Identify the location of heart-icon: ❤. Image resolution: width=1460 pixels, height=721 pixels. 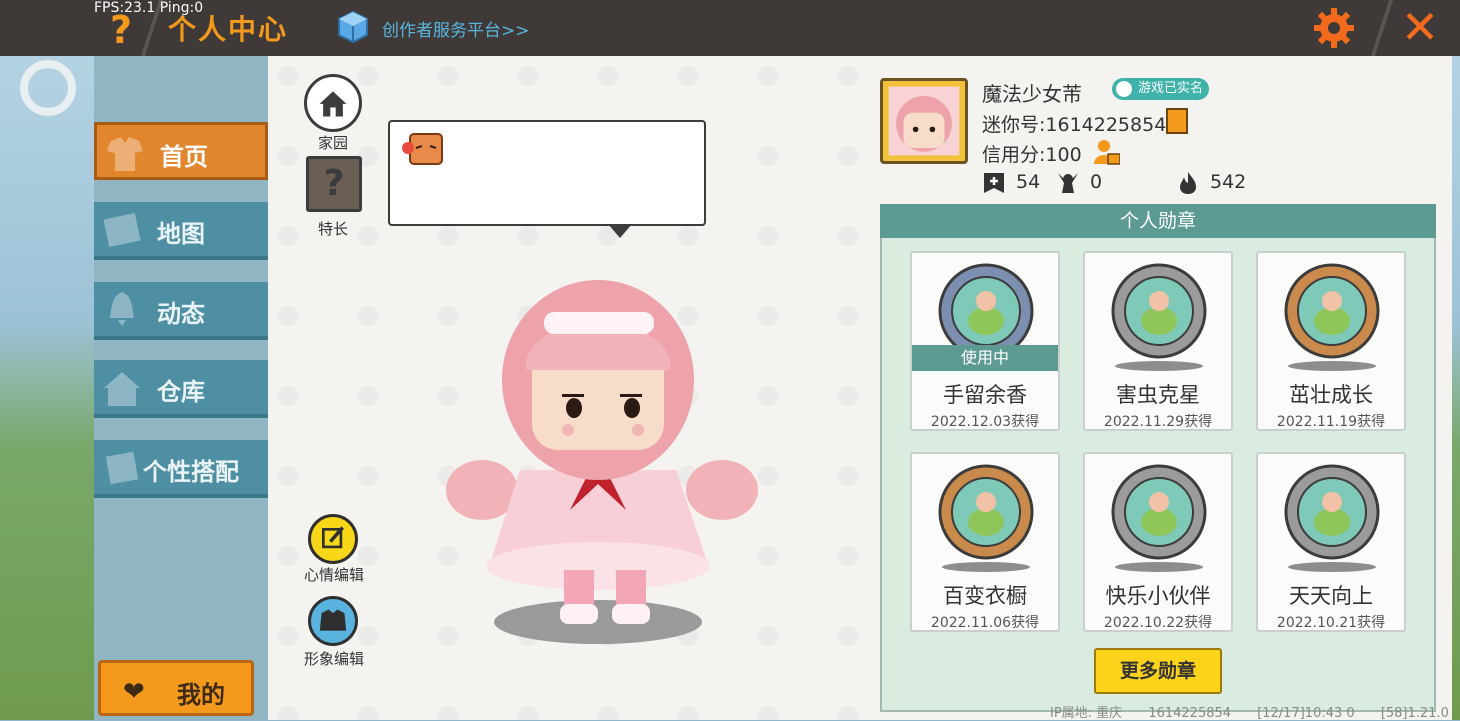
(134, 692).